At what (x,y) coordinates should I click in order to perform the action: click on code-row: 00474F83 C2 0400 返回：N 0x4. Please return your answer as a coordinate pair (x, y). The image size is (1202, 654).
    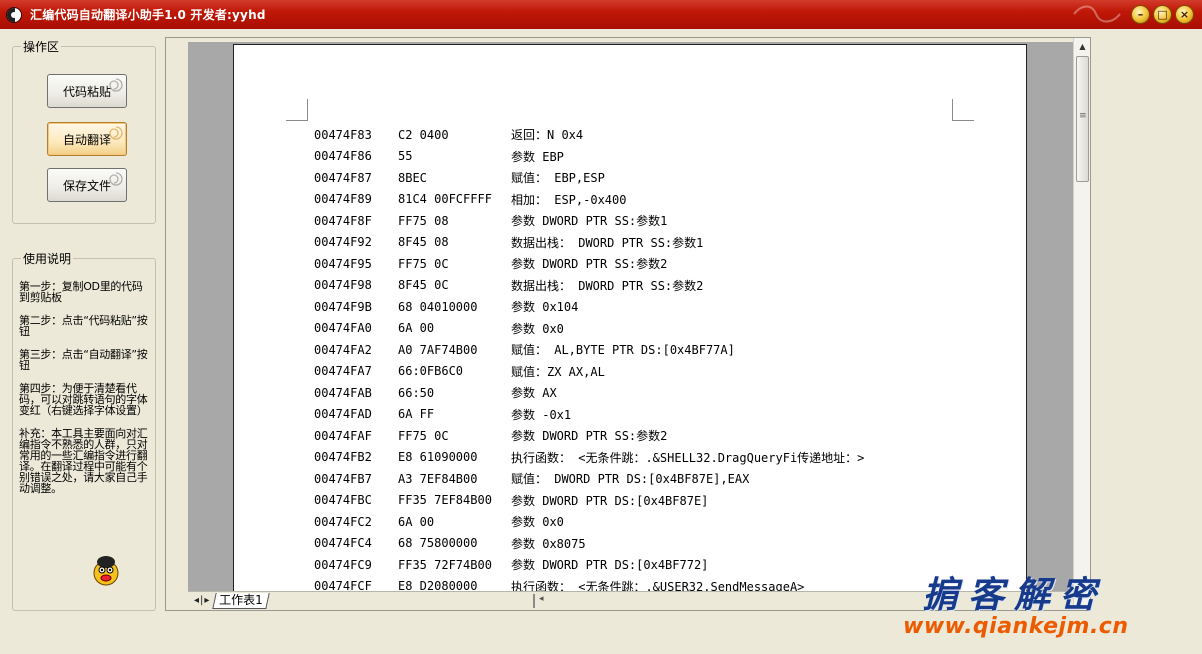
    Looking at the image, I should click on (589, 135).